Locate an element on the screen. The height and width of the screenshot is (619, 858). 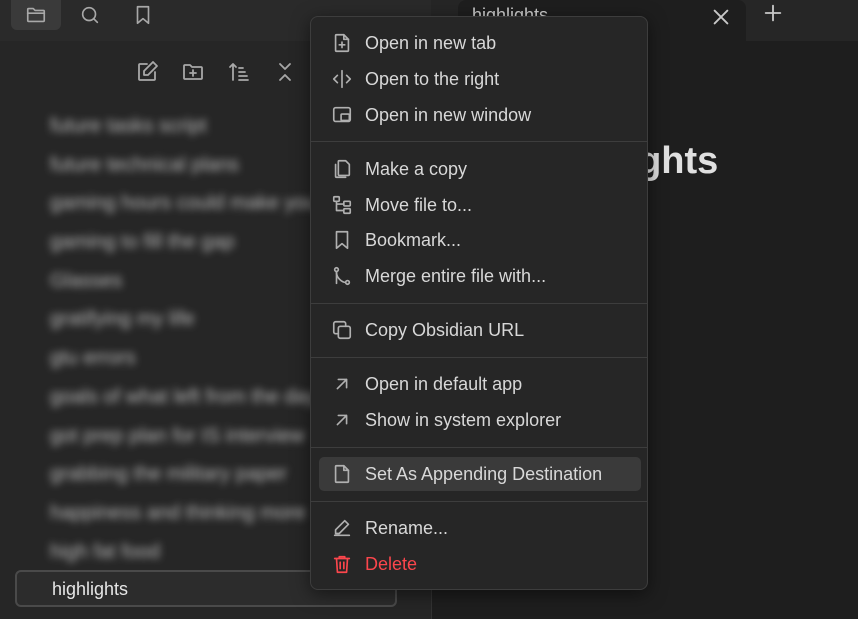
menu-show-explorer: Show in system explorer is located at coordinates (480, 420).